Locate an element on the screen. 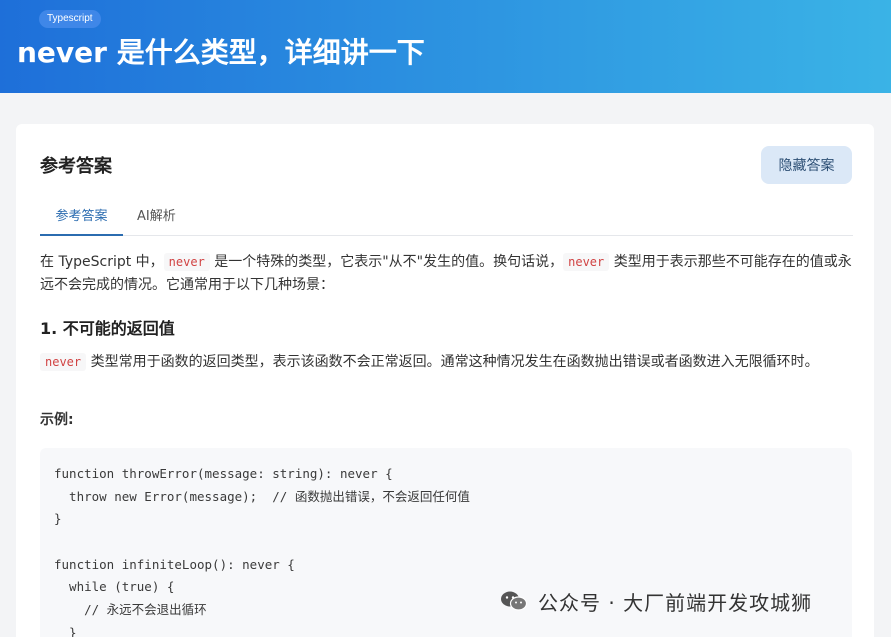 Image resolution: width=891 pixels, height=637 pixels. hide-answer-button: 隐藏答案 is located at coordinates (806, 165).